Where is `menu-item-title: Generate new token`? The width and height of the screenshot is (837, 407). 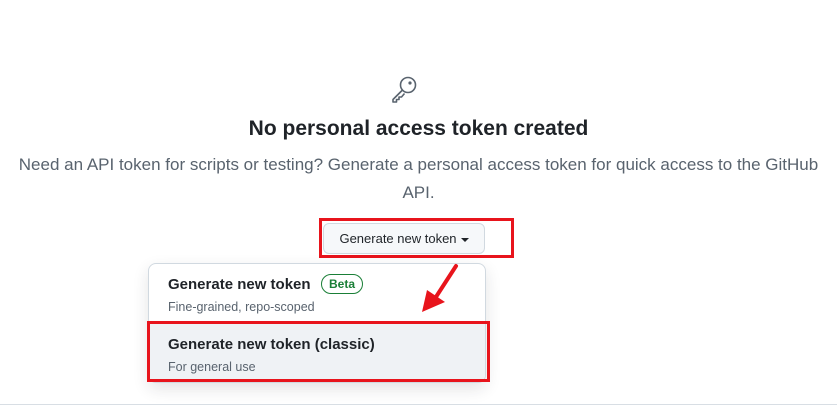
menu-item-title: Generate new token is located at coordinates (239, 284).